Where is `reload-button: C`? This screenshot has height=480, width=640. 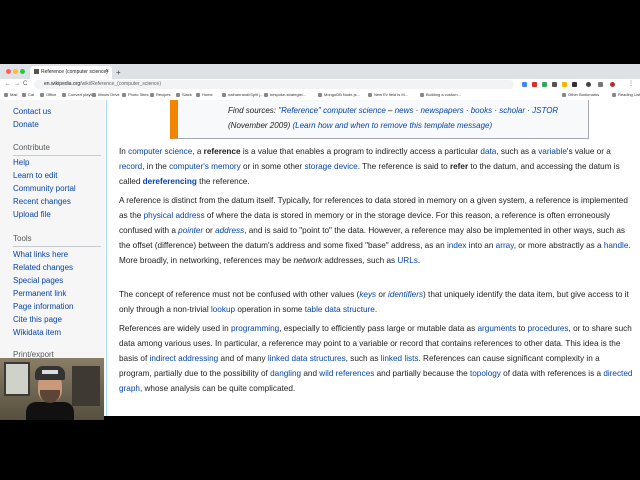
reload-button: C is located at coordinates (25, 84).